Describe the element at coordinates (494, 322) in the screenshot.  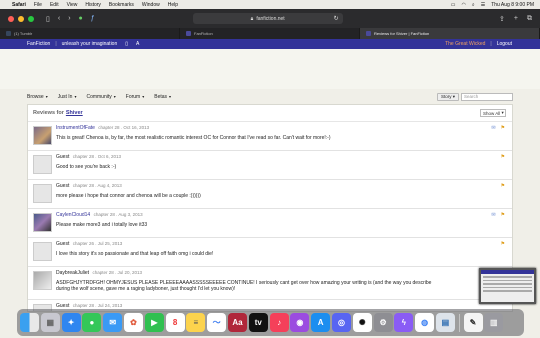
I see `trash-icon: ▥` at that location.